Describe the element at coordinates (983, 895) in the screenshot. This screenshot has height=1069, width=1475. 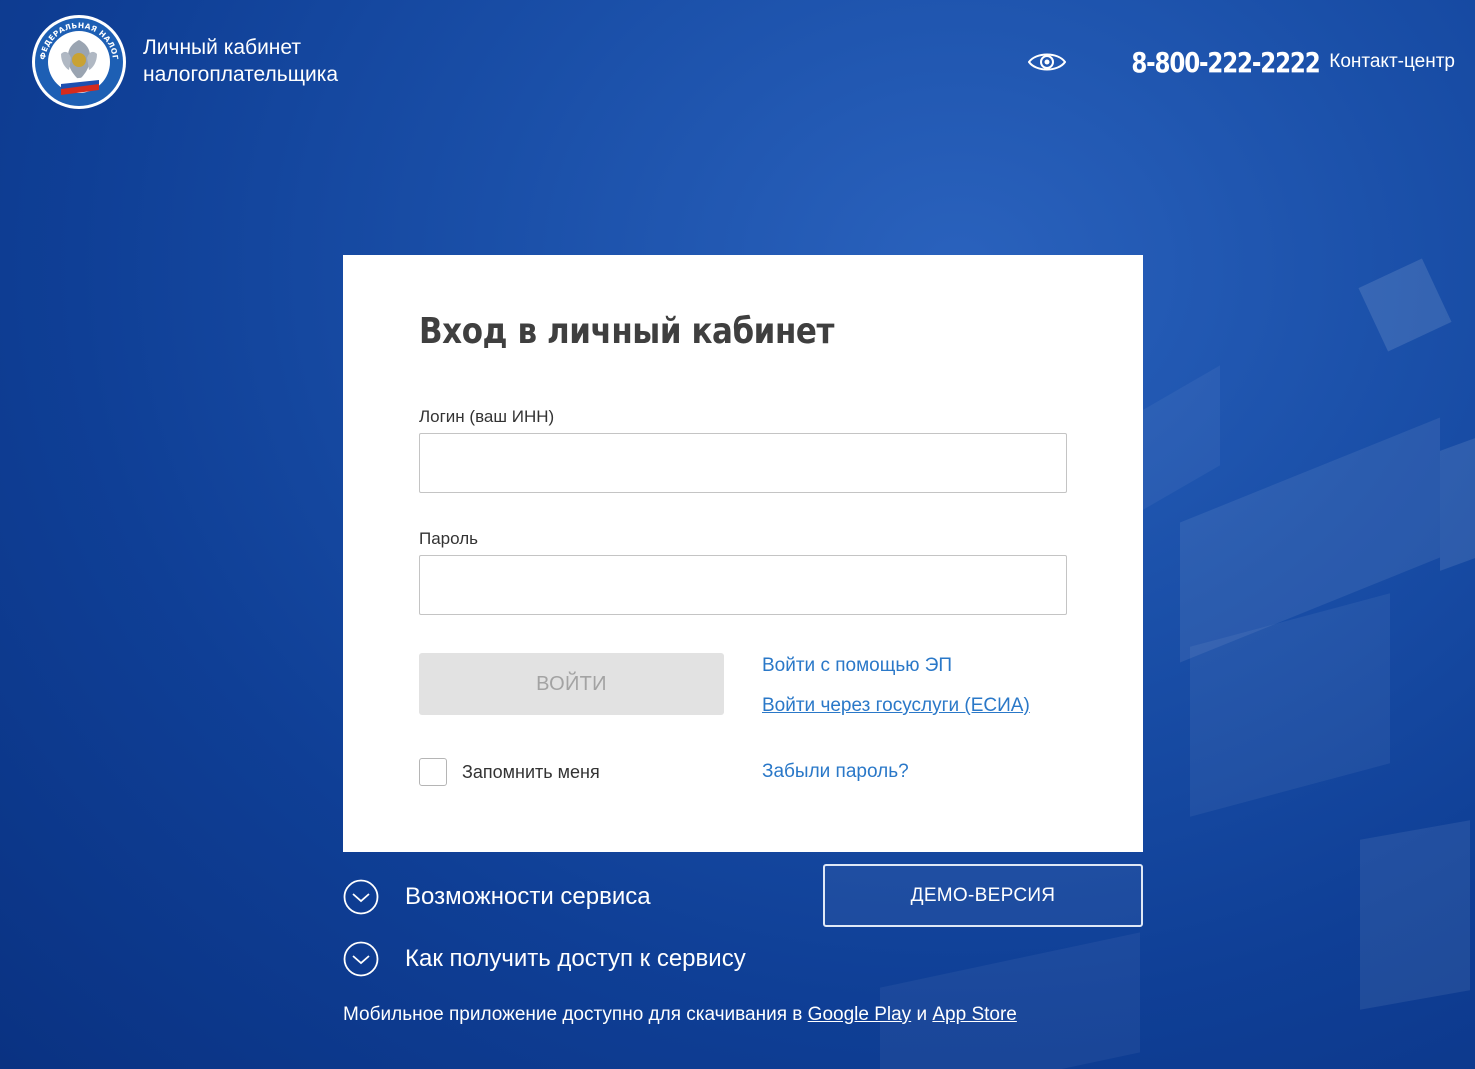
I see `demo-button: ДЕМО-ВЕРСИЯ` at that location.